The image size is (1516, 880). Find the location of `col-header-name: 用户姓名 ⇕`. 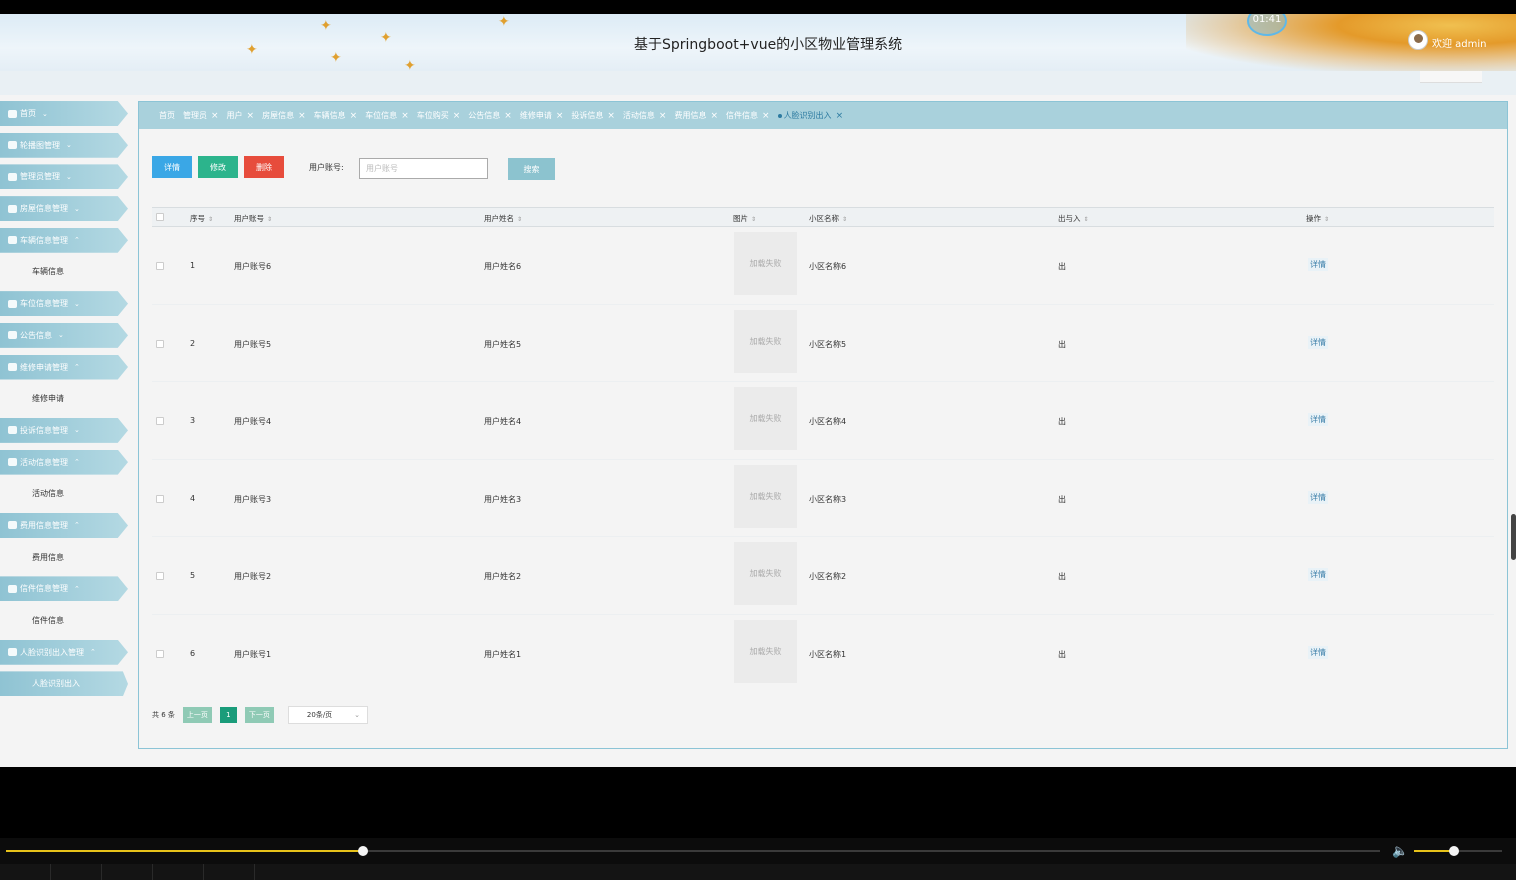

col-header-name: 用户姓名 ⇕ is located at coordinates (503, 218).